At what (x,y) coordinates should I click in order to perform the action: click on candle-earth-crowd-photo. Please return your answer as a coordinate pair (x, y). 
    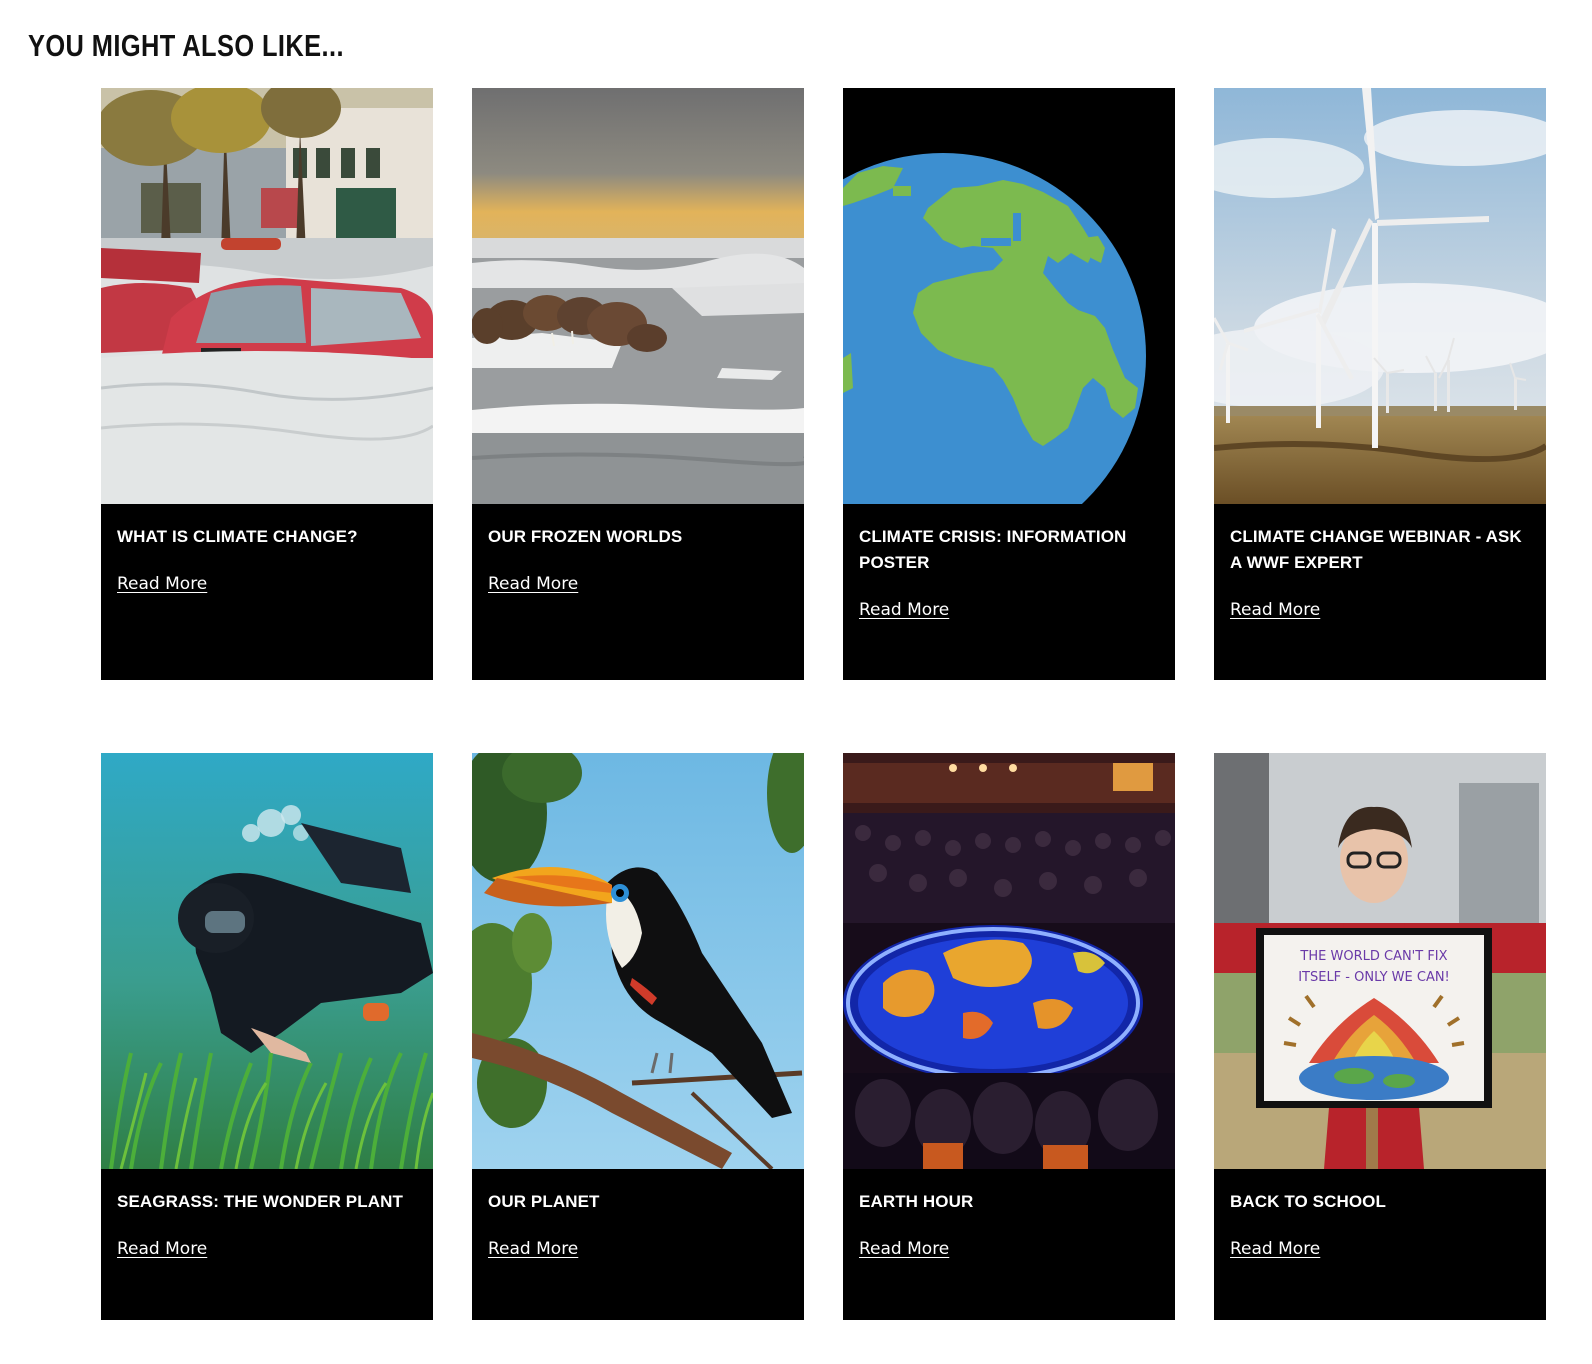
    Looking at the image, I should click on (1009, 961).